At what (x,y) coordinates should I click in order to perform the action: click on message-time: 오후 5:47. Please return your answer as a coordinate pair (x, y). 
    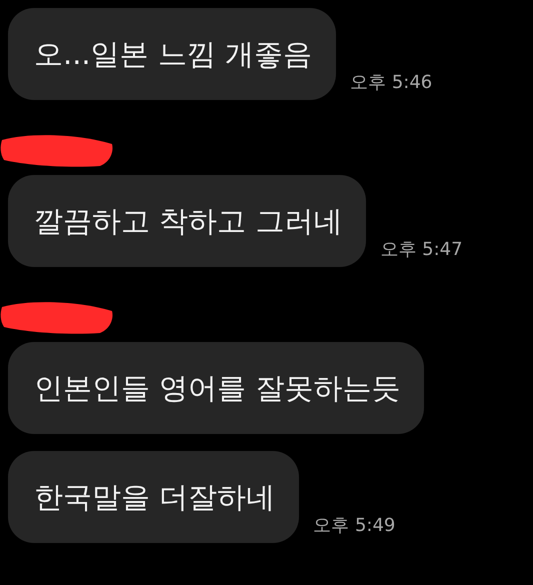
    Looking at the image, I should click on (421, 249).